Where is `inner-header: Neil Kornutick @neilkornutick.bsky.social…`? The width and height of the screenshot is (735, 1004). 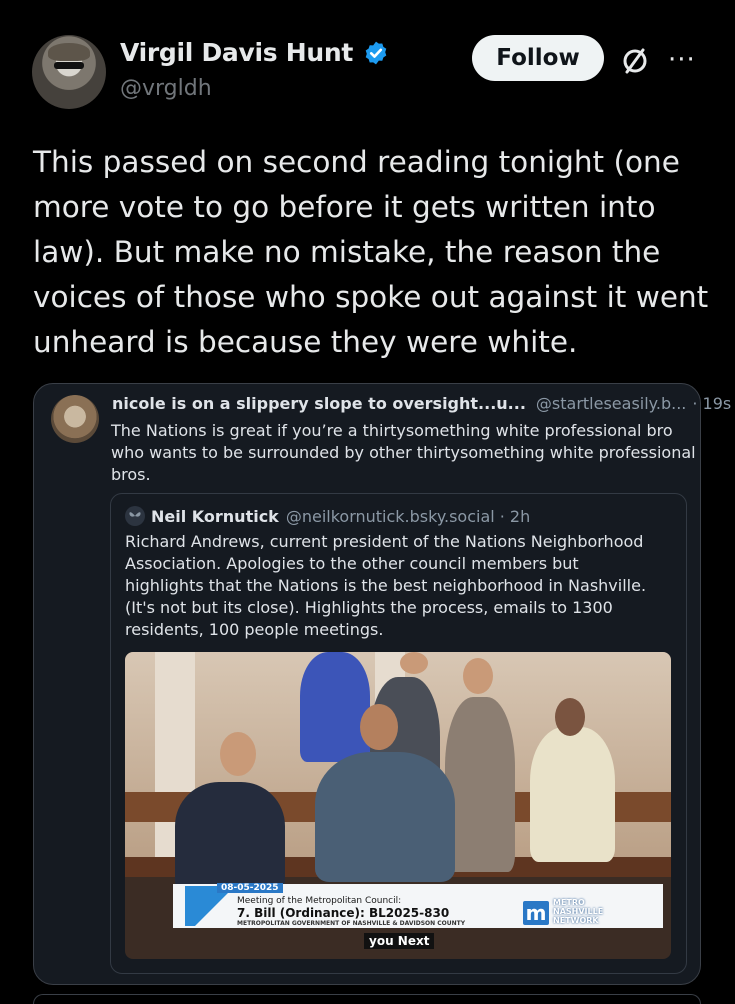
inner-header: Neil Kornutick @neilkornutick.bsky.social… is located at coordinates (327, 516).